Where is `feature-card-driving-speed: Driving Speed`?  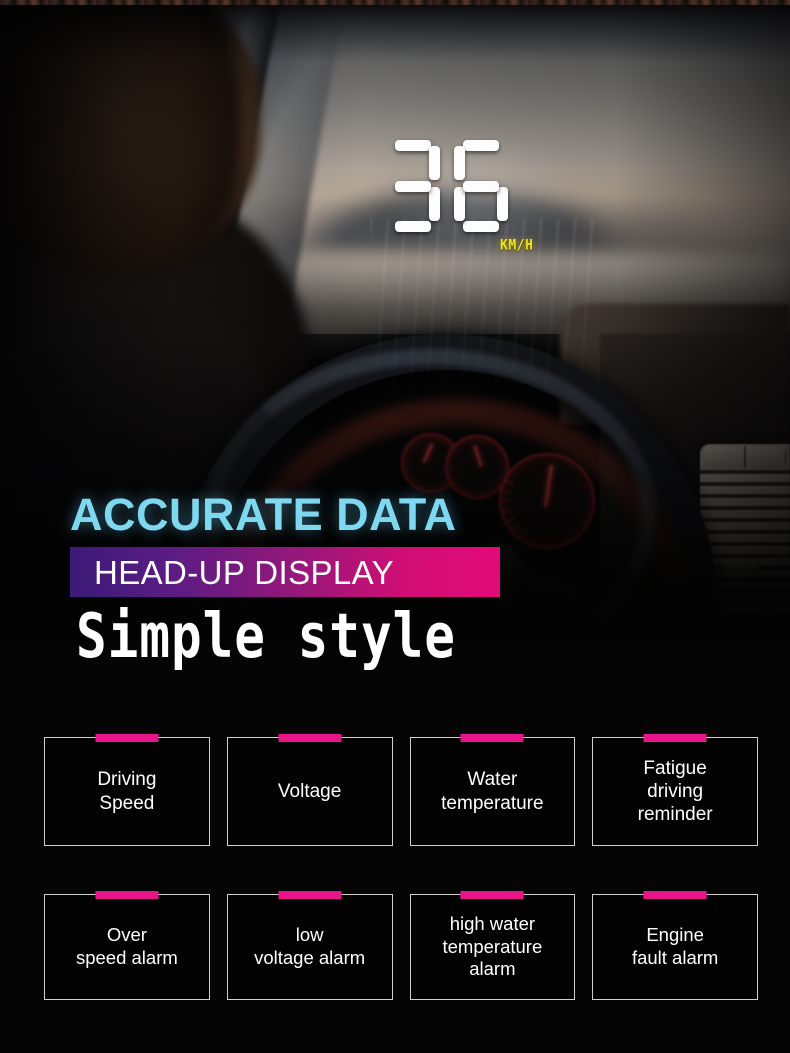
feature-card-driving-speed: Driving Speed is located at coordinates (127, 790).